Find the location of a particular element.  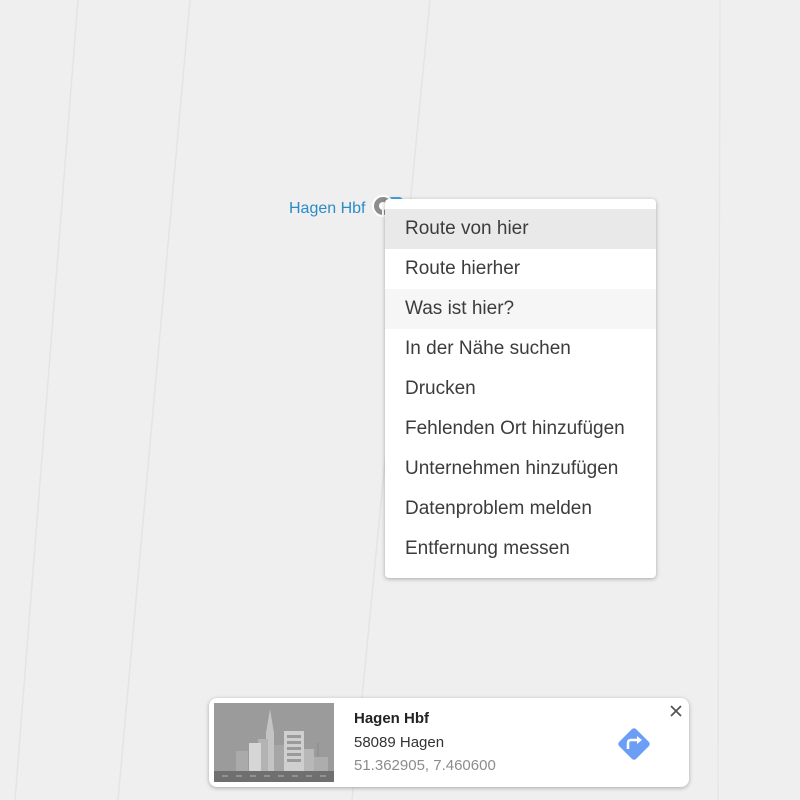

close-icon is located at coordinates (676, 711).